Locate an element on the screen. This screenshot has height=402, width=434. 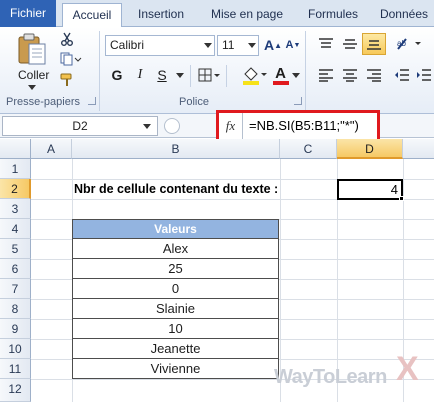
clipboard-icon is located at coordinates (32, 49).